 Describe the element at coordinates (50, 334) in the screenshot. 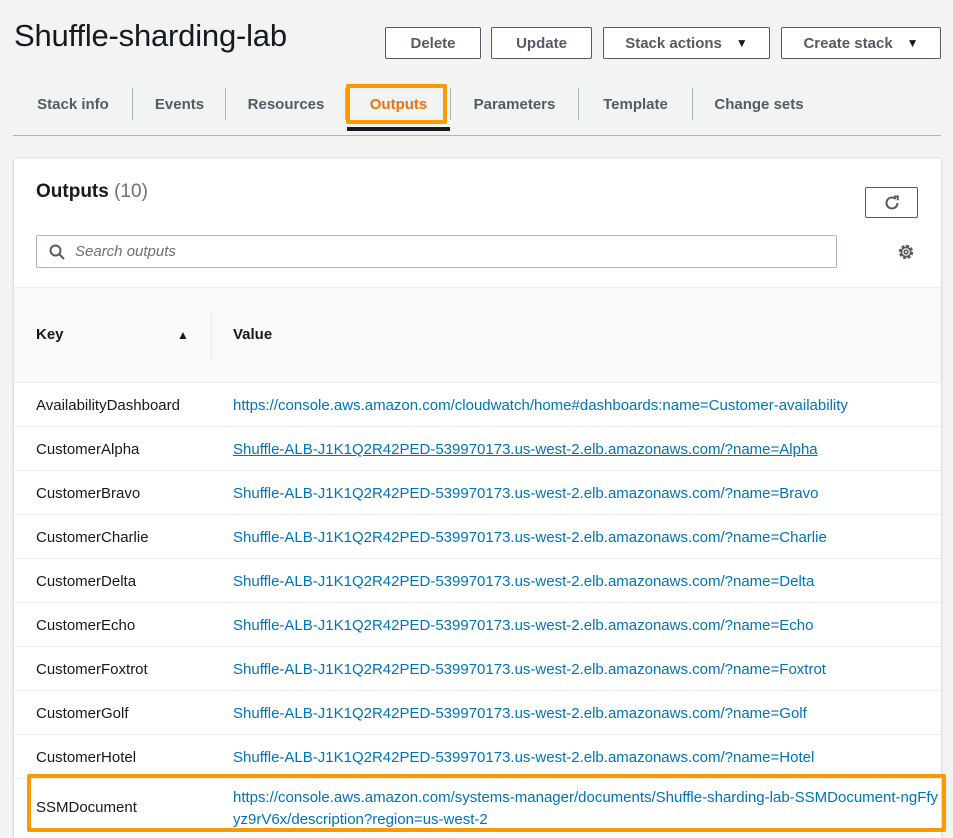

I see `column-header-key: Key` at that location.